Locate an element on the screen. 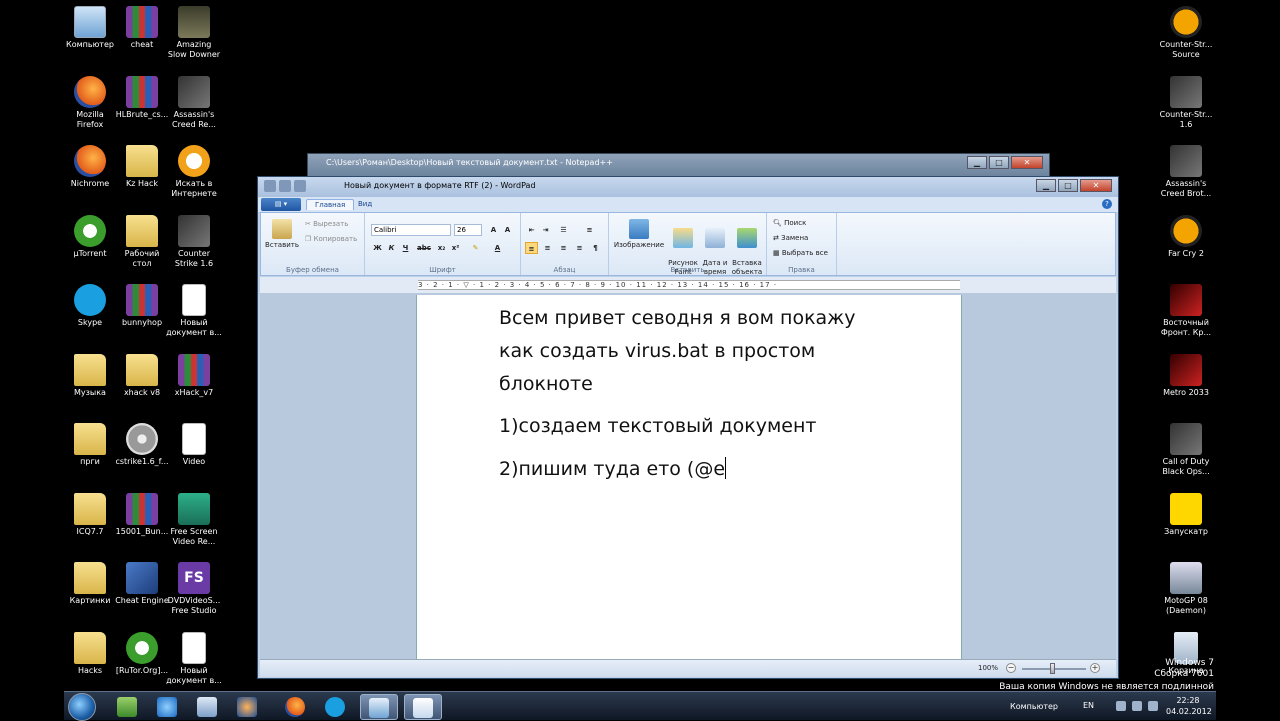  align-left-icon: ≡ is located at coordinates (531, 248).